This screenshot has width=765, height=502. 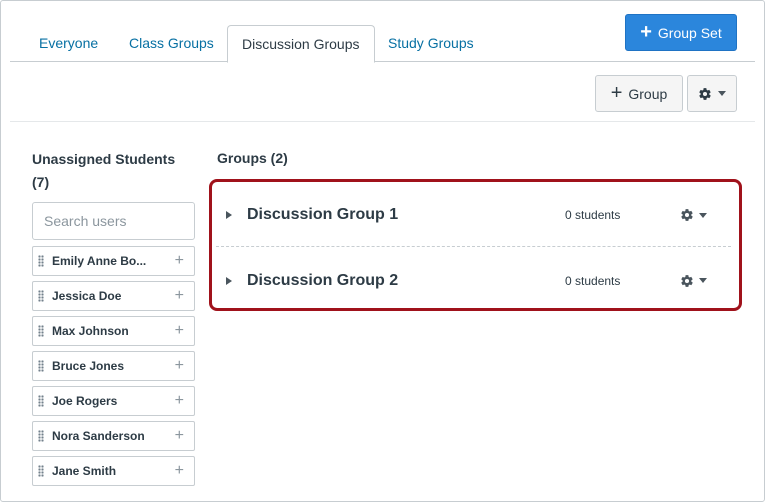 I want to click on group-set-settings-button, so click(x=712, y=93).